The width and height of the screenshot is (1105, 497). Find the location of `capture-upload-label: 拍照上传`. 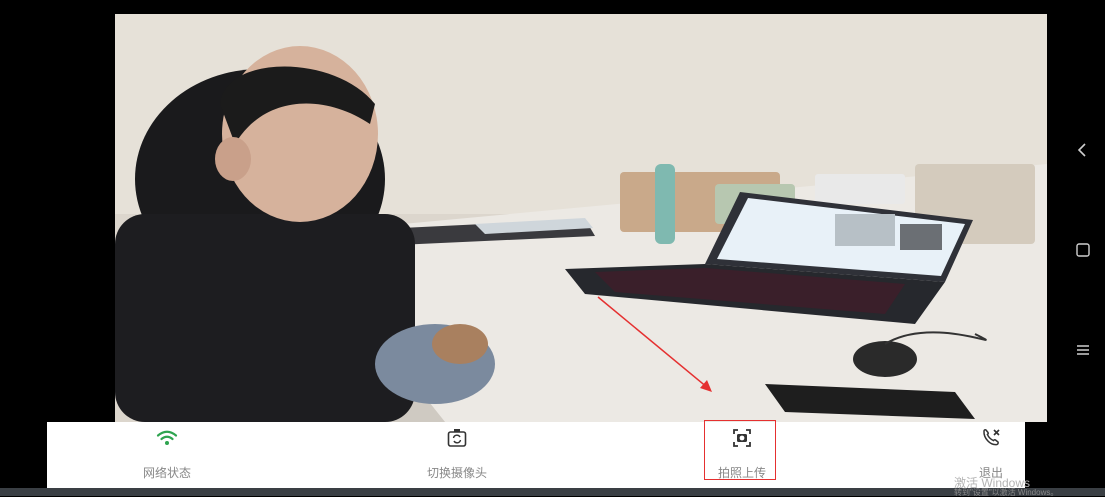

capture-upload-label: 拍照上传 is located at coordinates (741, 473).